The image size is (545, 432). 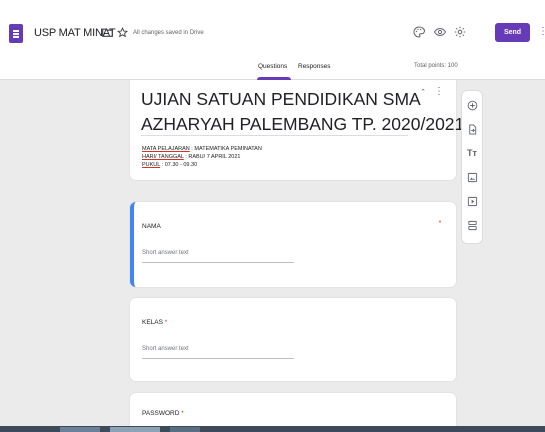 What do you see at coordinates (440, 32) in the screenshot?
I see `preview-eye-icon` at bounding box center [440, 32].